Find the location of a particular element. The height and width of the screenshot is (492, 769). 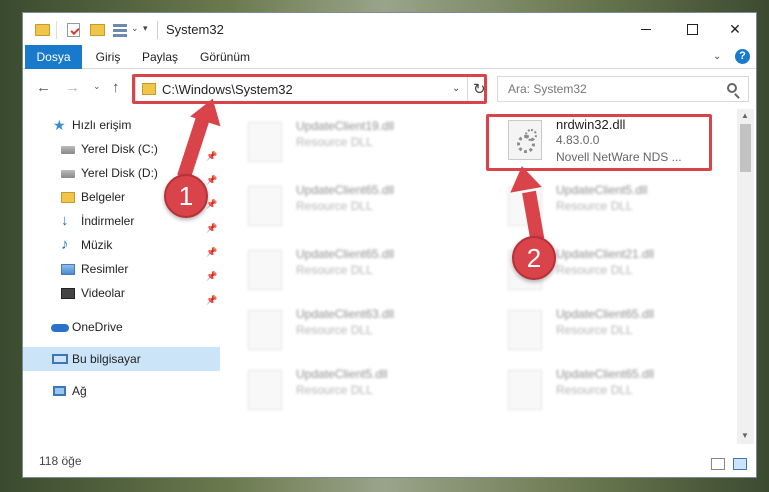

expand-ribbon-icon: ⌄ is located at coordinates (717, 56).